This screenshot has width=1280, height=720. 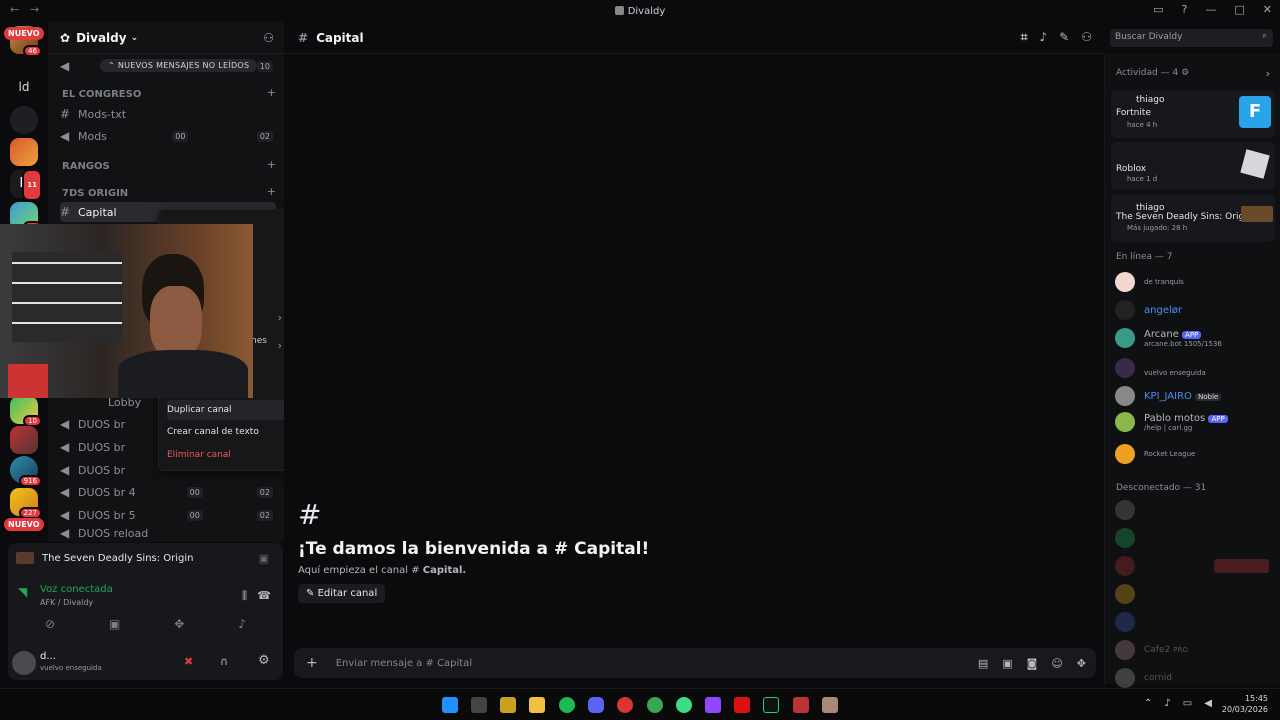 I want to click on member-row: Cafe2 PRO, so click(x=1151, y=650).